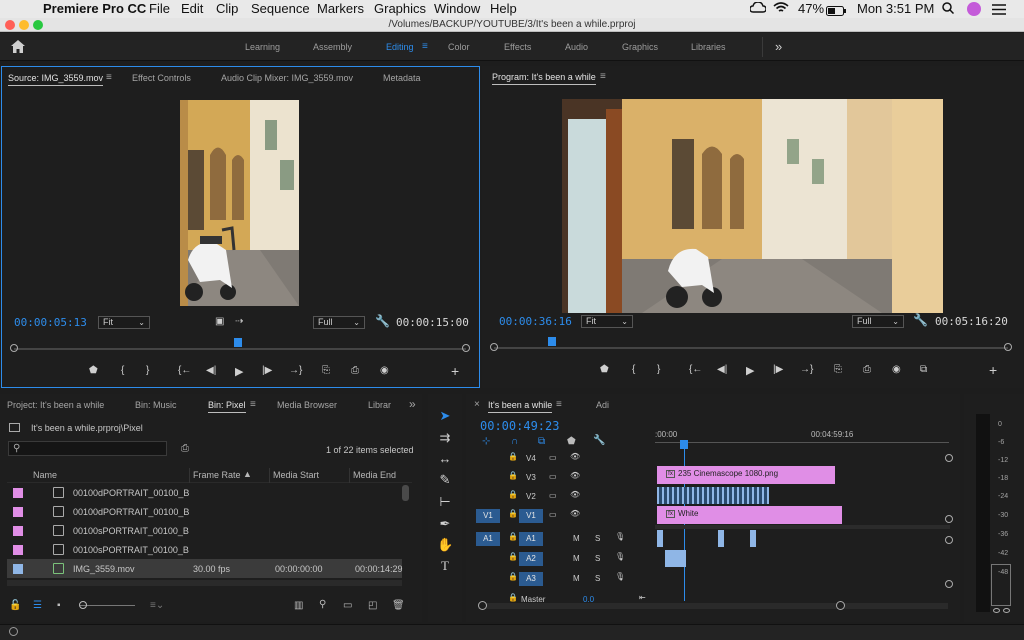 The height and width of the screenshot is (640, 1024). Describe the element at coordinates (1006, 610) in the screenshot. I see `meter-solo-right-icon` at that location.